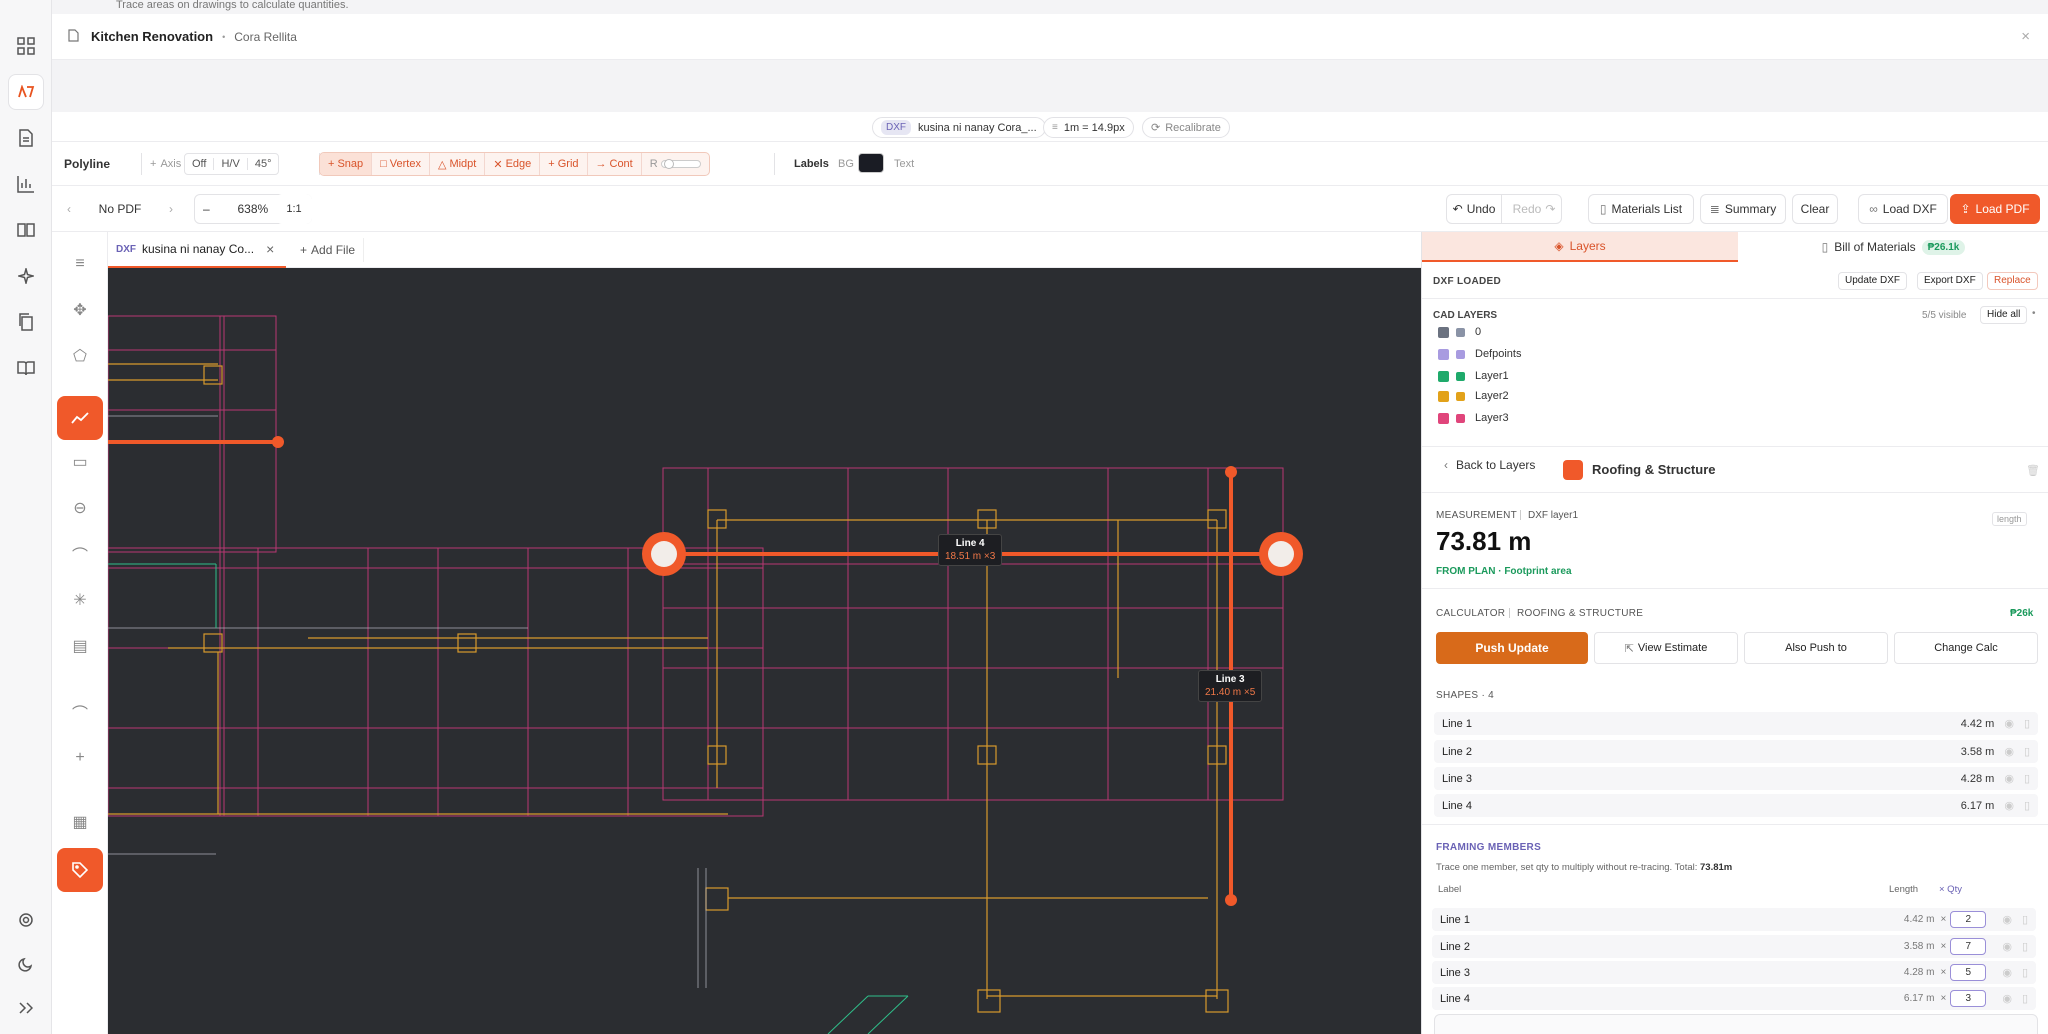  What do you see at coordinates (80, 418) in the screenshot?
I see `polyline-tool-icon` at bounding box center [80, 418].